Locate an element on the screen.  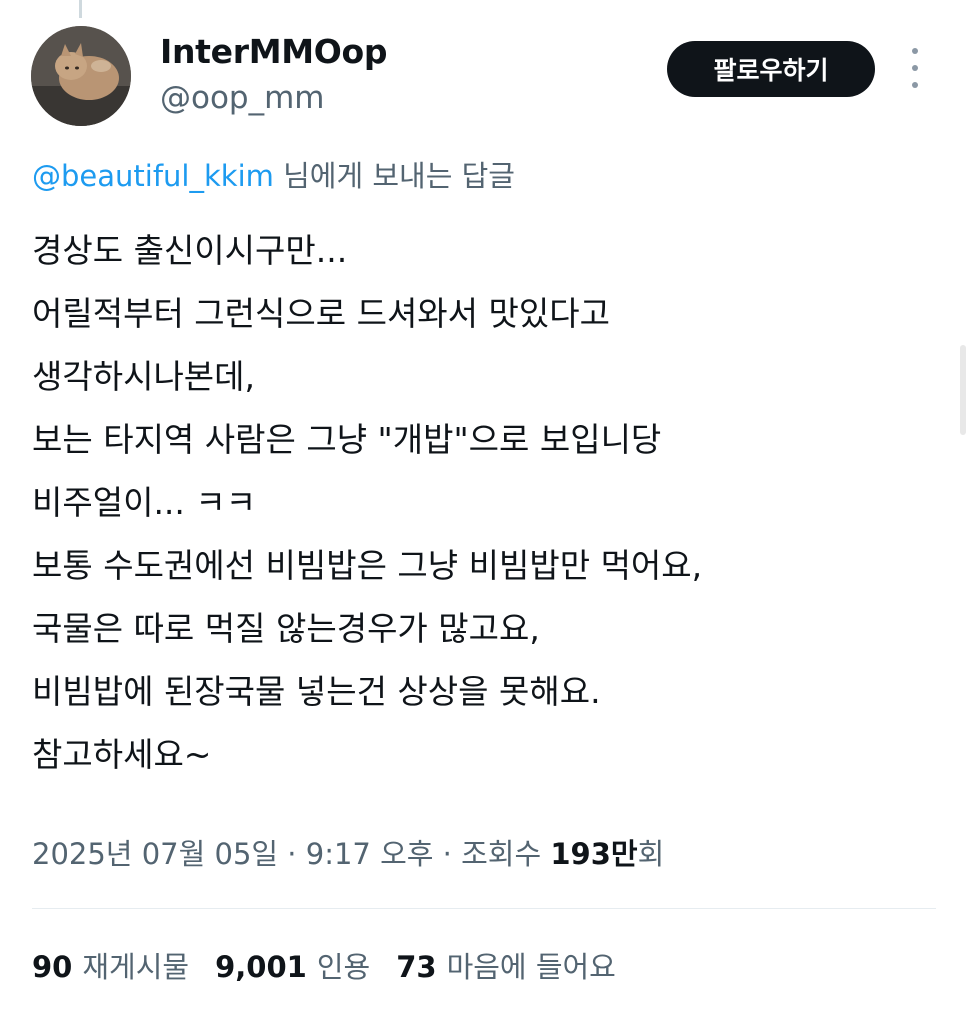
tweet-timestamp-views: 2025년 07월 05일 · 9:17 오후 · 조회수 193만회 is located at coordinates (348, 854).